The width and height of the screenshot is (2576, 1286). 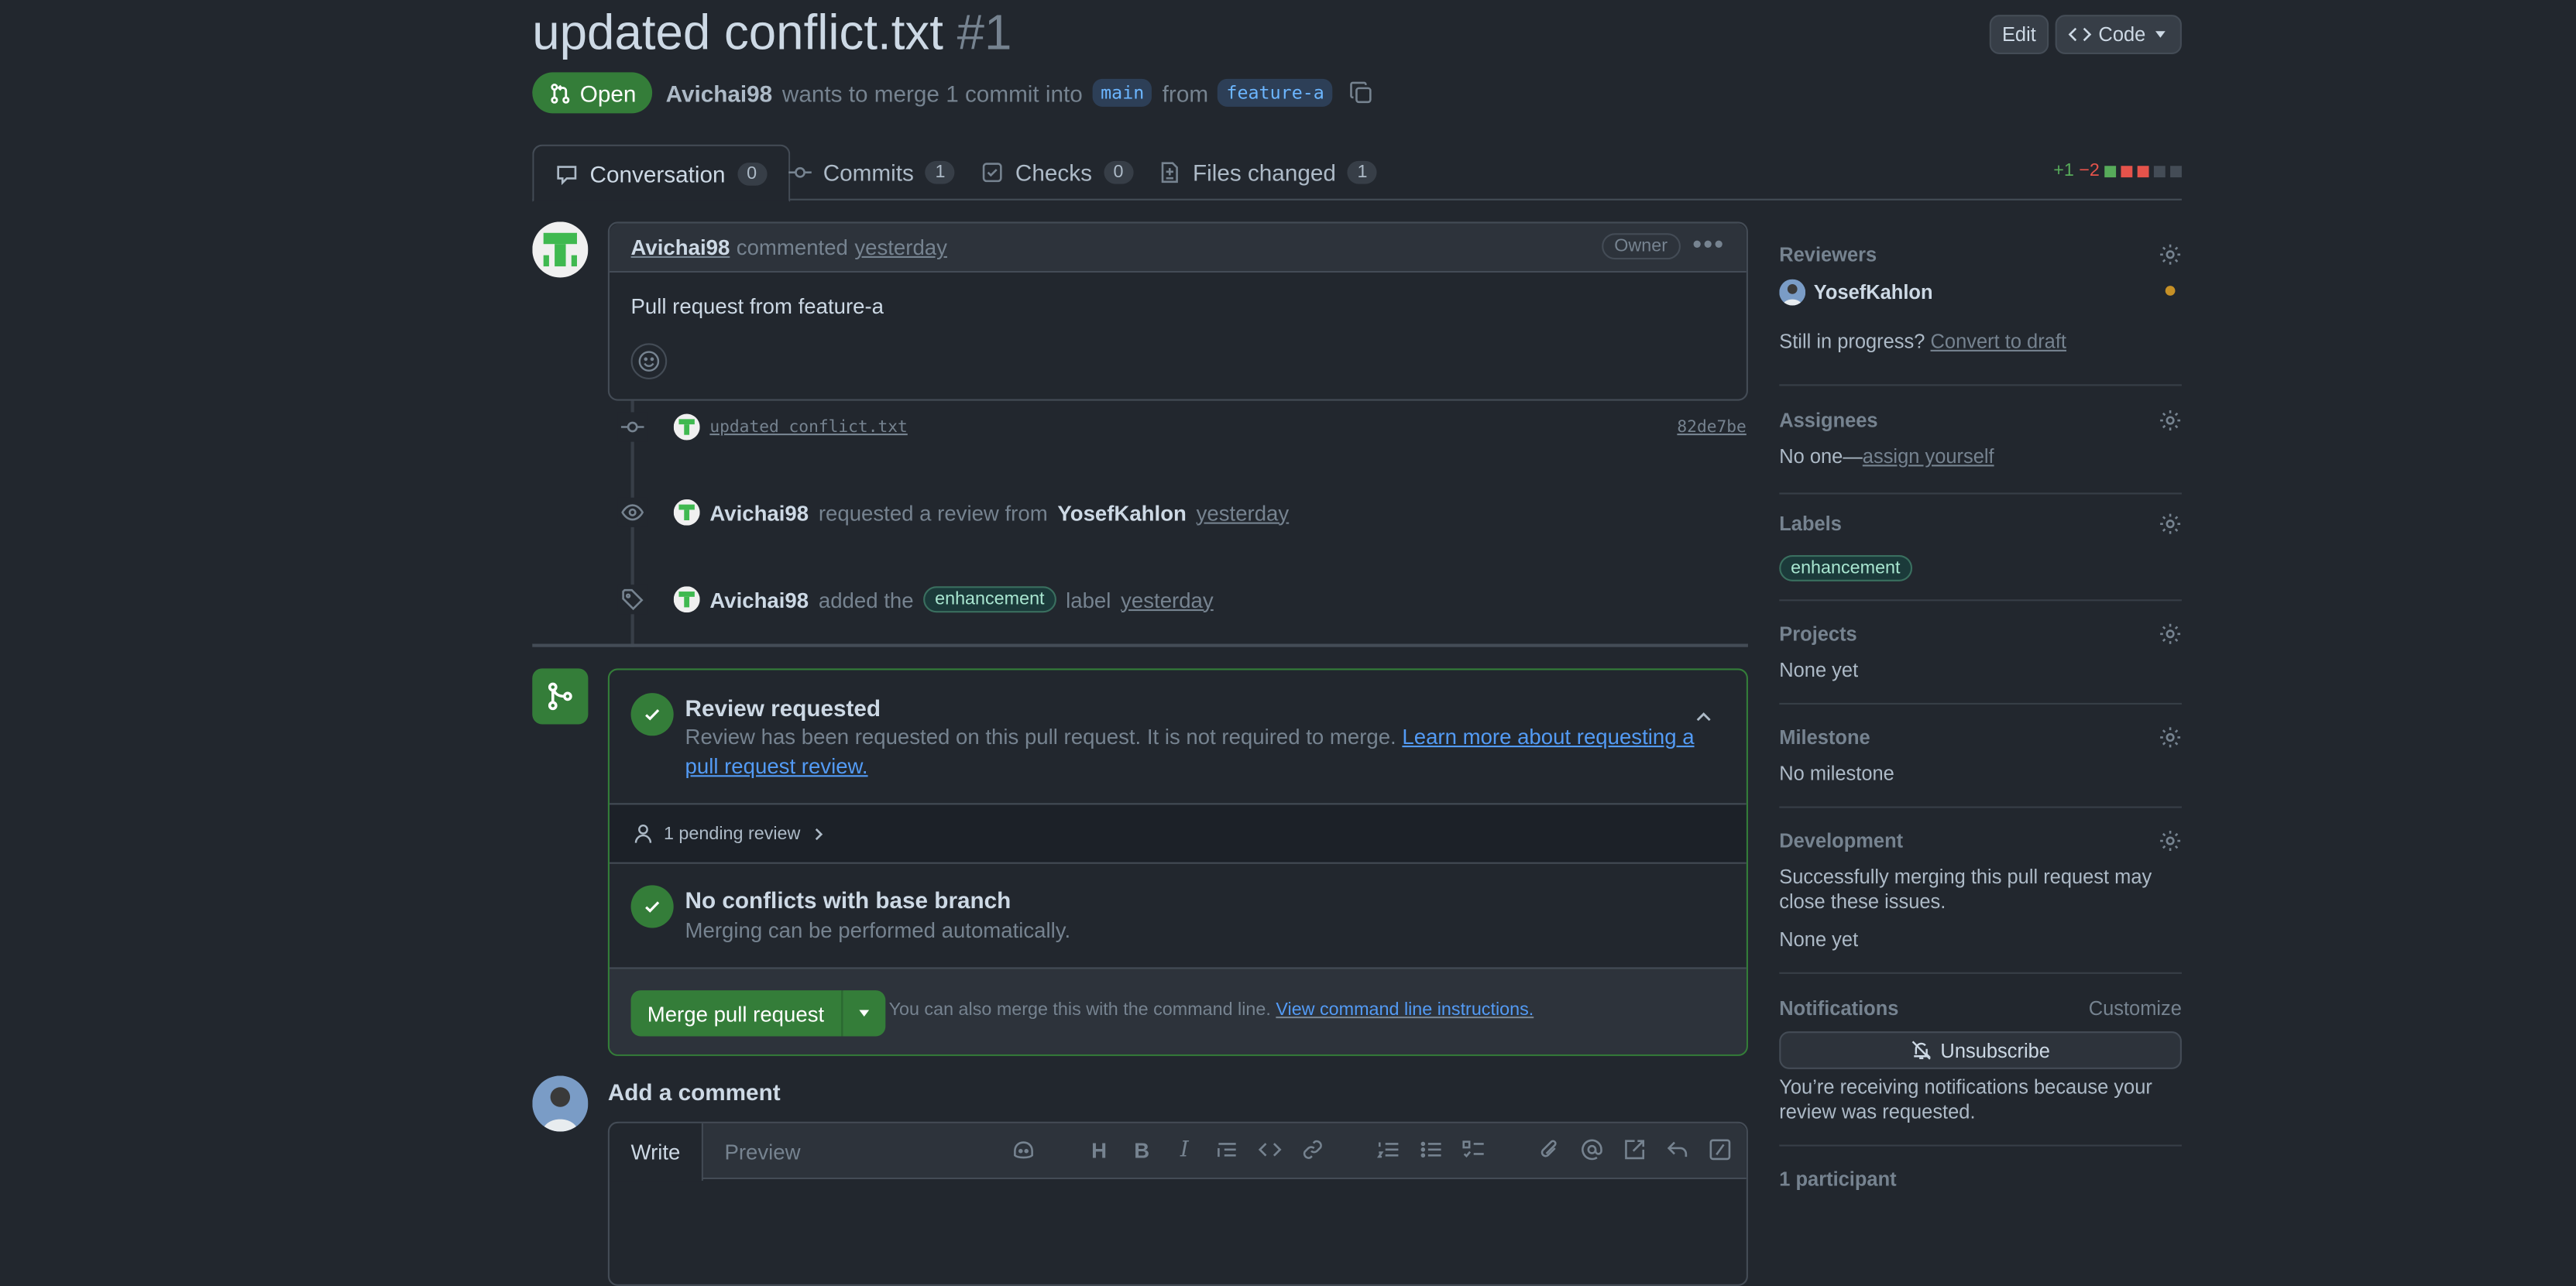 What do you see at coordinates (808, 427) in the screenshot?
I see `commit-message: updated conflict.txt` at bounding box center [808, 427].